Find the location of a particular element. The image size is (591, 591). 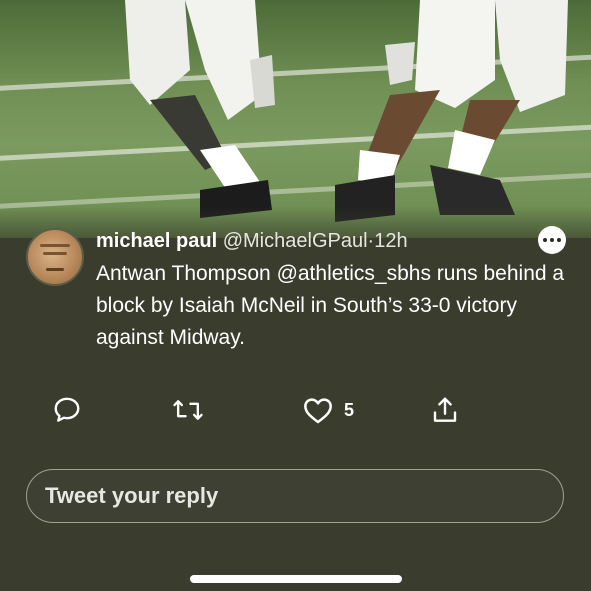

user-handle: @MichaelGPaul is located at coordinates (295, 241).